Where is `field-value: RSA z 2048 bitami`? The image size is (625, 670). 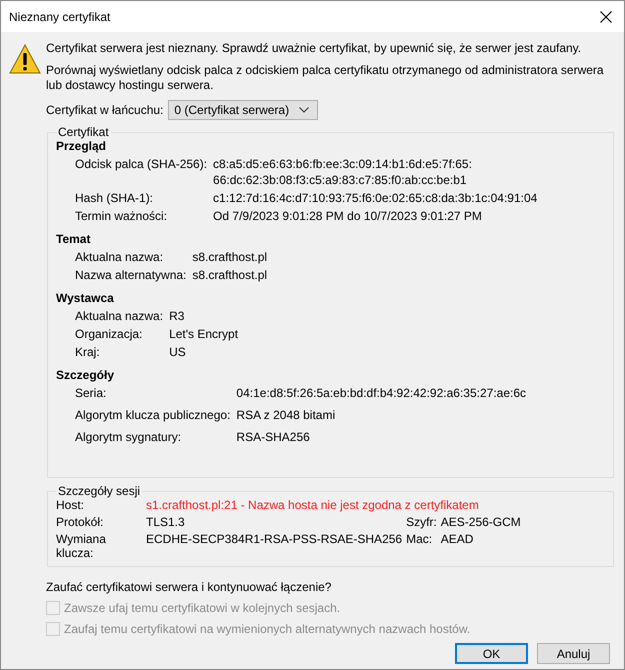 field-value: RSA z 2048 bitami is located at coordinates (286, 415).